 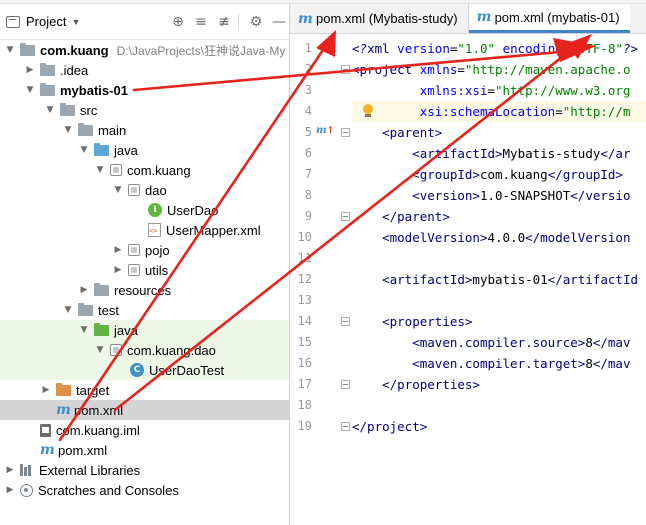 I want to click on excluded-folder-icon, so click(x=63, y=389).